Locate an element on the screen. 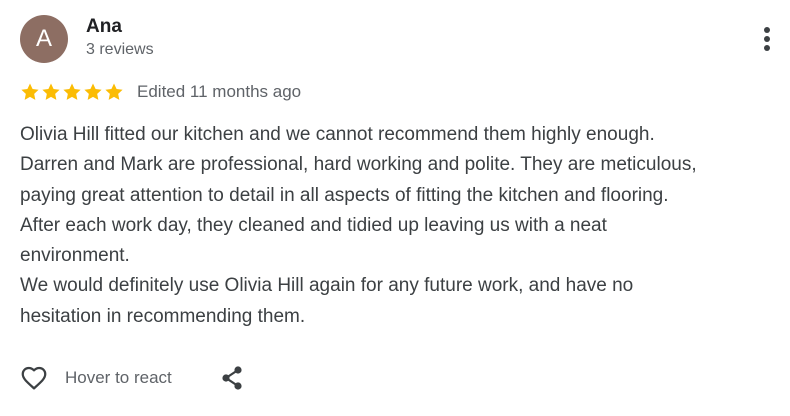 The width and height of the screenshot is (790, 416). react-label: Hover to react is located at coordinates (118, 377).